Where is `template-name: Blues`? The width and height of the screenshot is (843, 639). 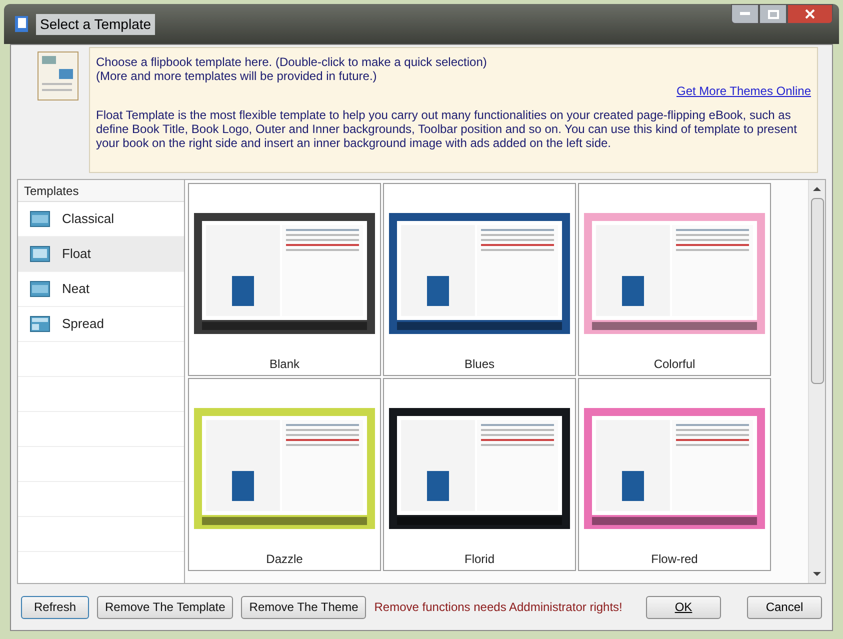 template-name: Blues is located at coordinates (479, 364).